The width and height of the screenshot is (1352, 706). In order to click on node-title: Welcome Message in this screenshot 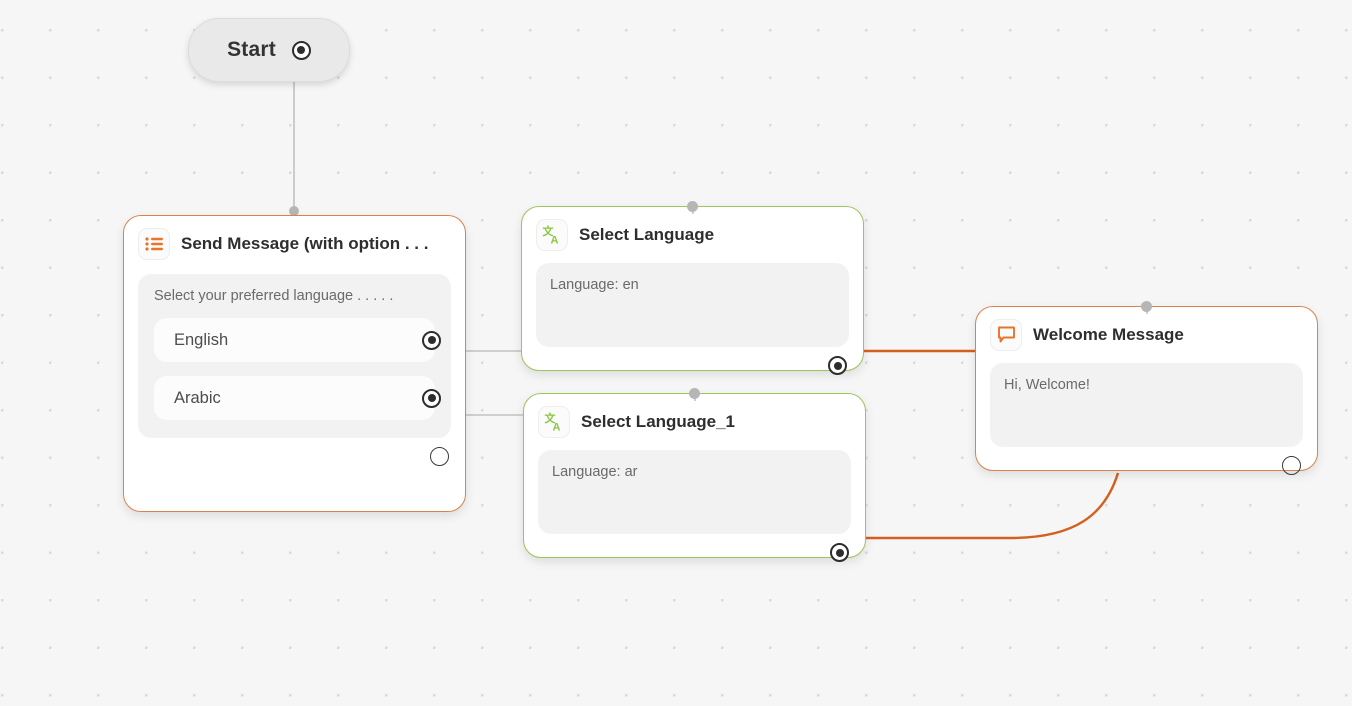, I will do `click(1108, 334)`.